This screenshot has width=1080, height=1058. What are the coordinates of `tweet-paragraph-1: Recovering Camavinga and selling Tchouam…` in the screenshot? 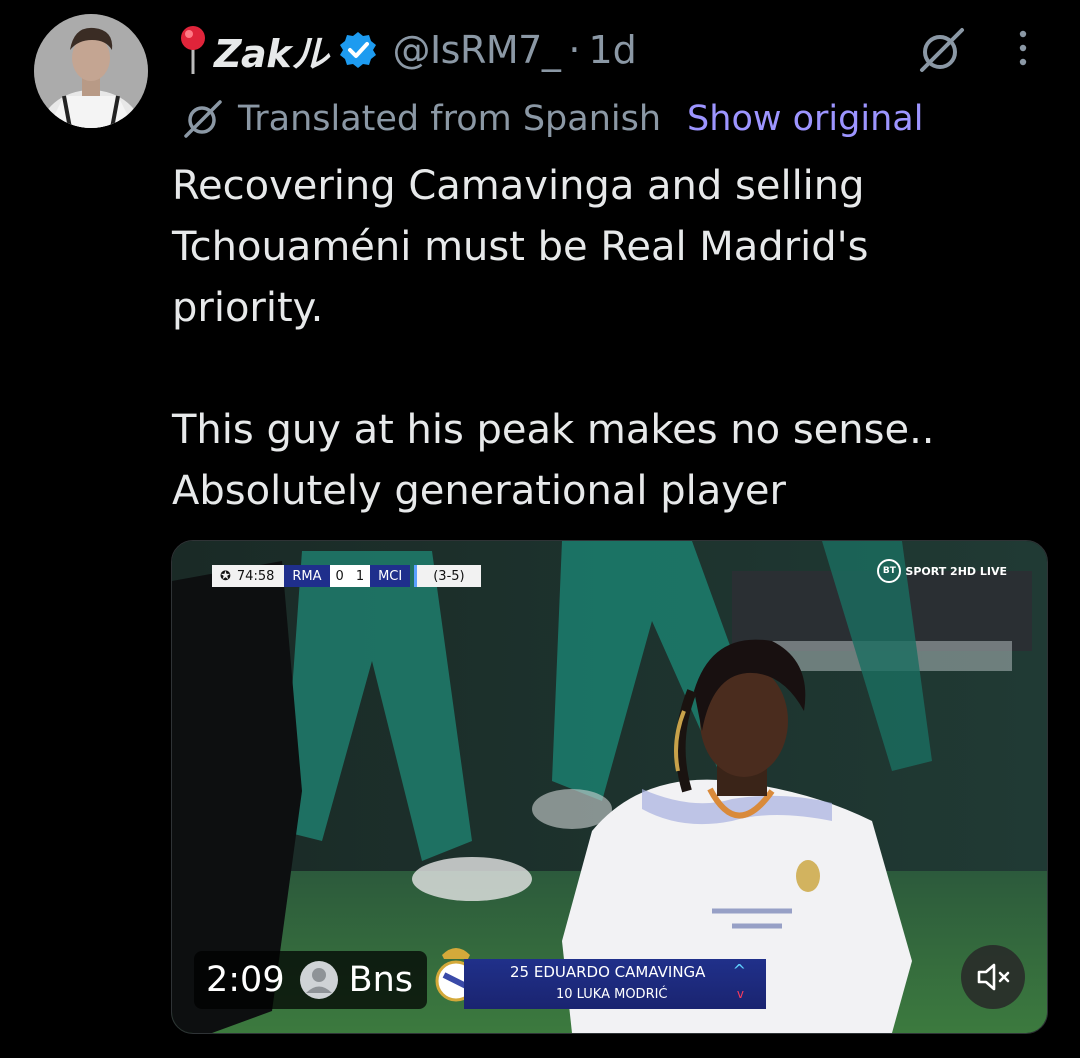 It's located at (520, 247).